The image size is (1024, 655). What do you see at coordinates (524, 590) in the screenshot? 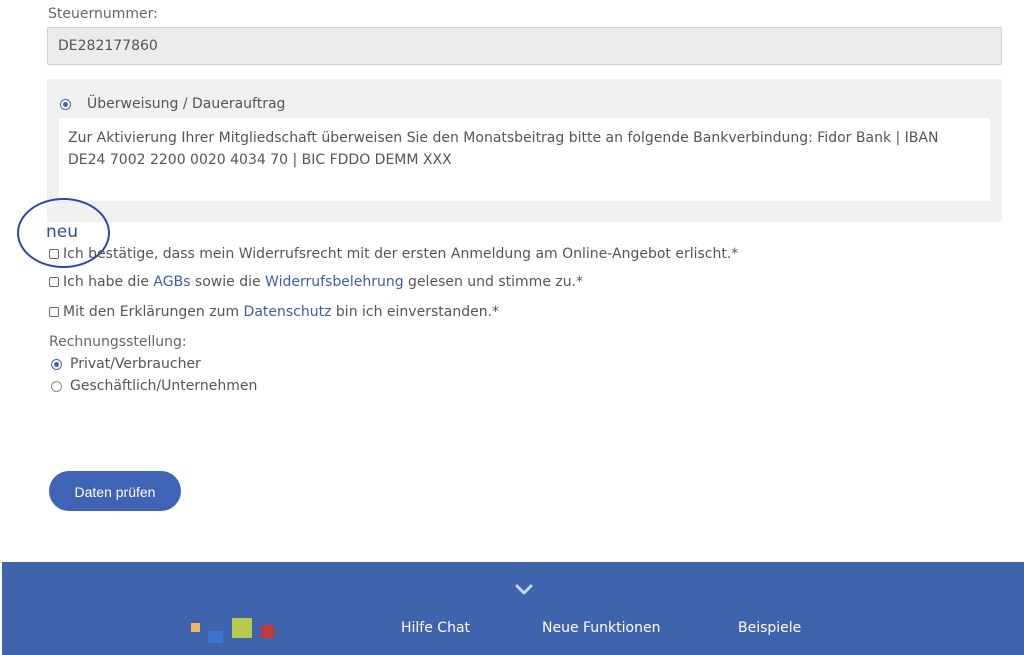
I see `chevron-down-icon` at bounding box center [524, 590].